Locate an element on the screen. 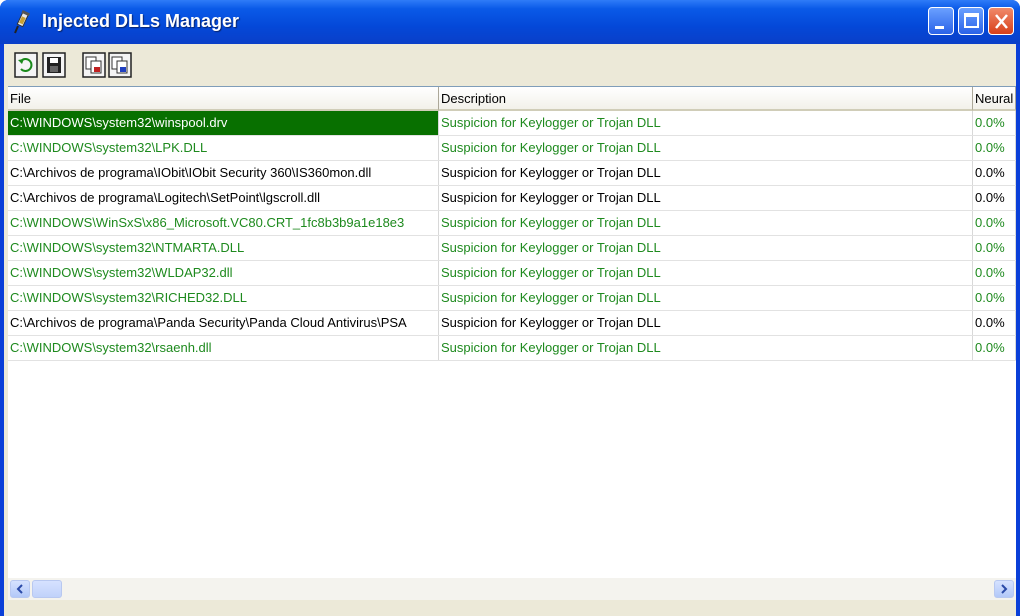 The width and height of the screenshot is (1020, 616). copy-alt-icon is located at coordinates (120, 65).